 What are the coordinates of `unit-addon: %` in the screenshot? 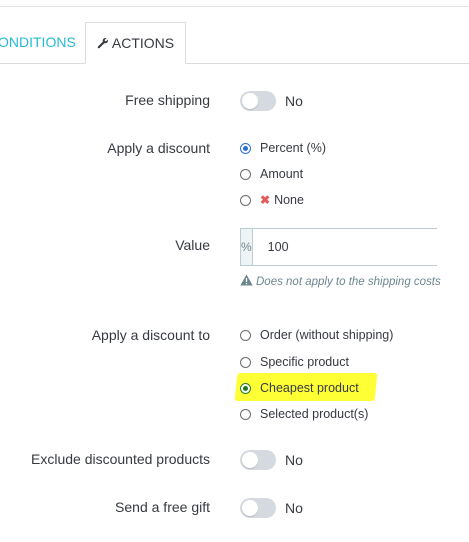 It's located at (247, 247).